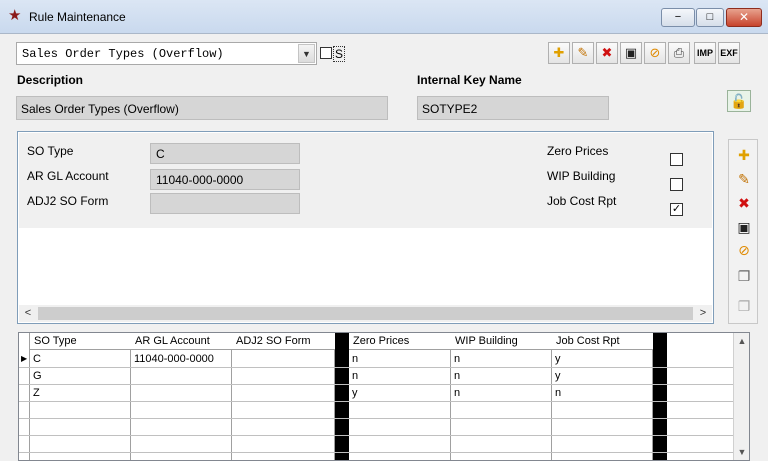 The width and height of the screenshot is (768, 461). I want to click on table-cell: Z, so click(35, 393).